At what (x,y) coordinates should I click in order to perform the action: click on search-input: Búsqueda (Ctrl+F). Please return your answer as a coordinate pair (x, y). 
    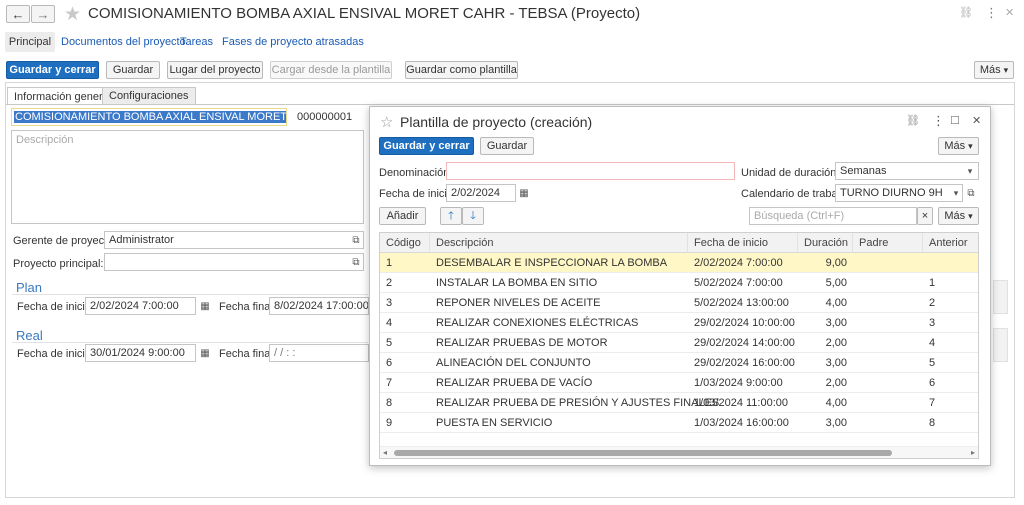
    Looking at the image, I should click on (833, 216).